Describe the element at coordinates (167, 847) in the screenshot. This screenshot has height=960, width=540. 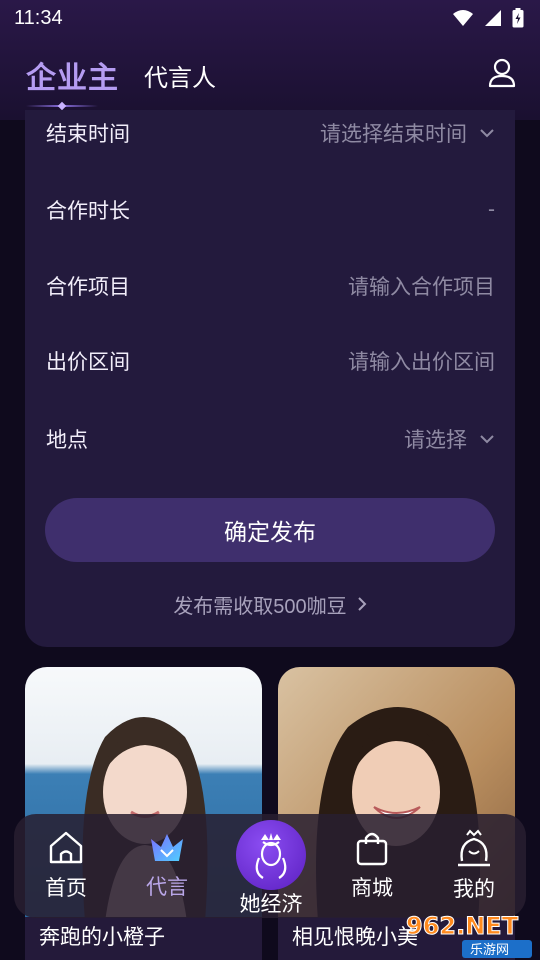
I see `crown-icon` at that location.